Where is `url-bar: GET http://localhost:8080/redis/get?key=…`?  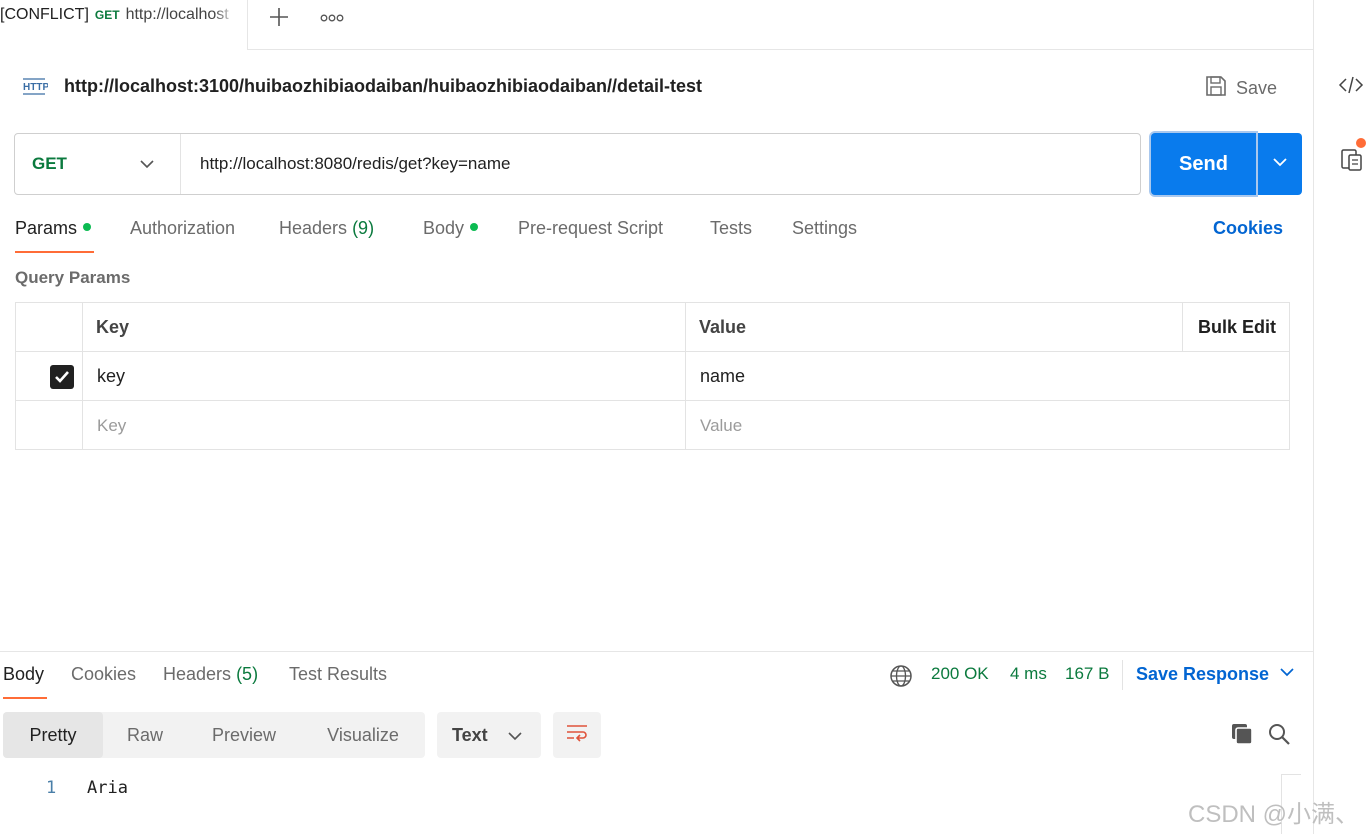
url-bar: GET http://localhost:8080/redis/get?key=… is located at coordinates (577, 164).